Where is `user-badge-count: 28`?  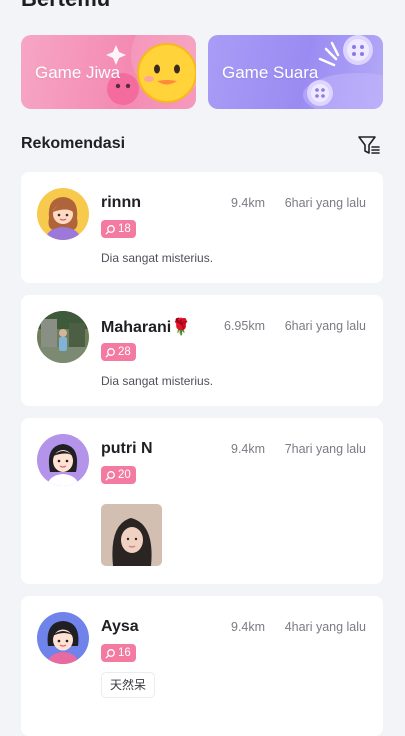 user-badge-count: 28 is located at coordinates (124, 352).